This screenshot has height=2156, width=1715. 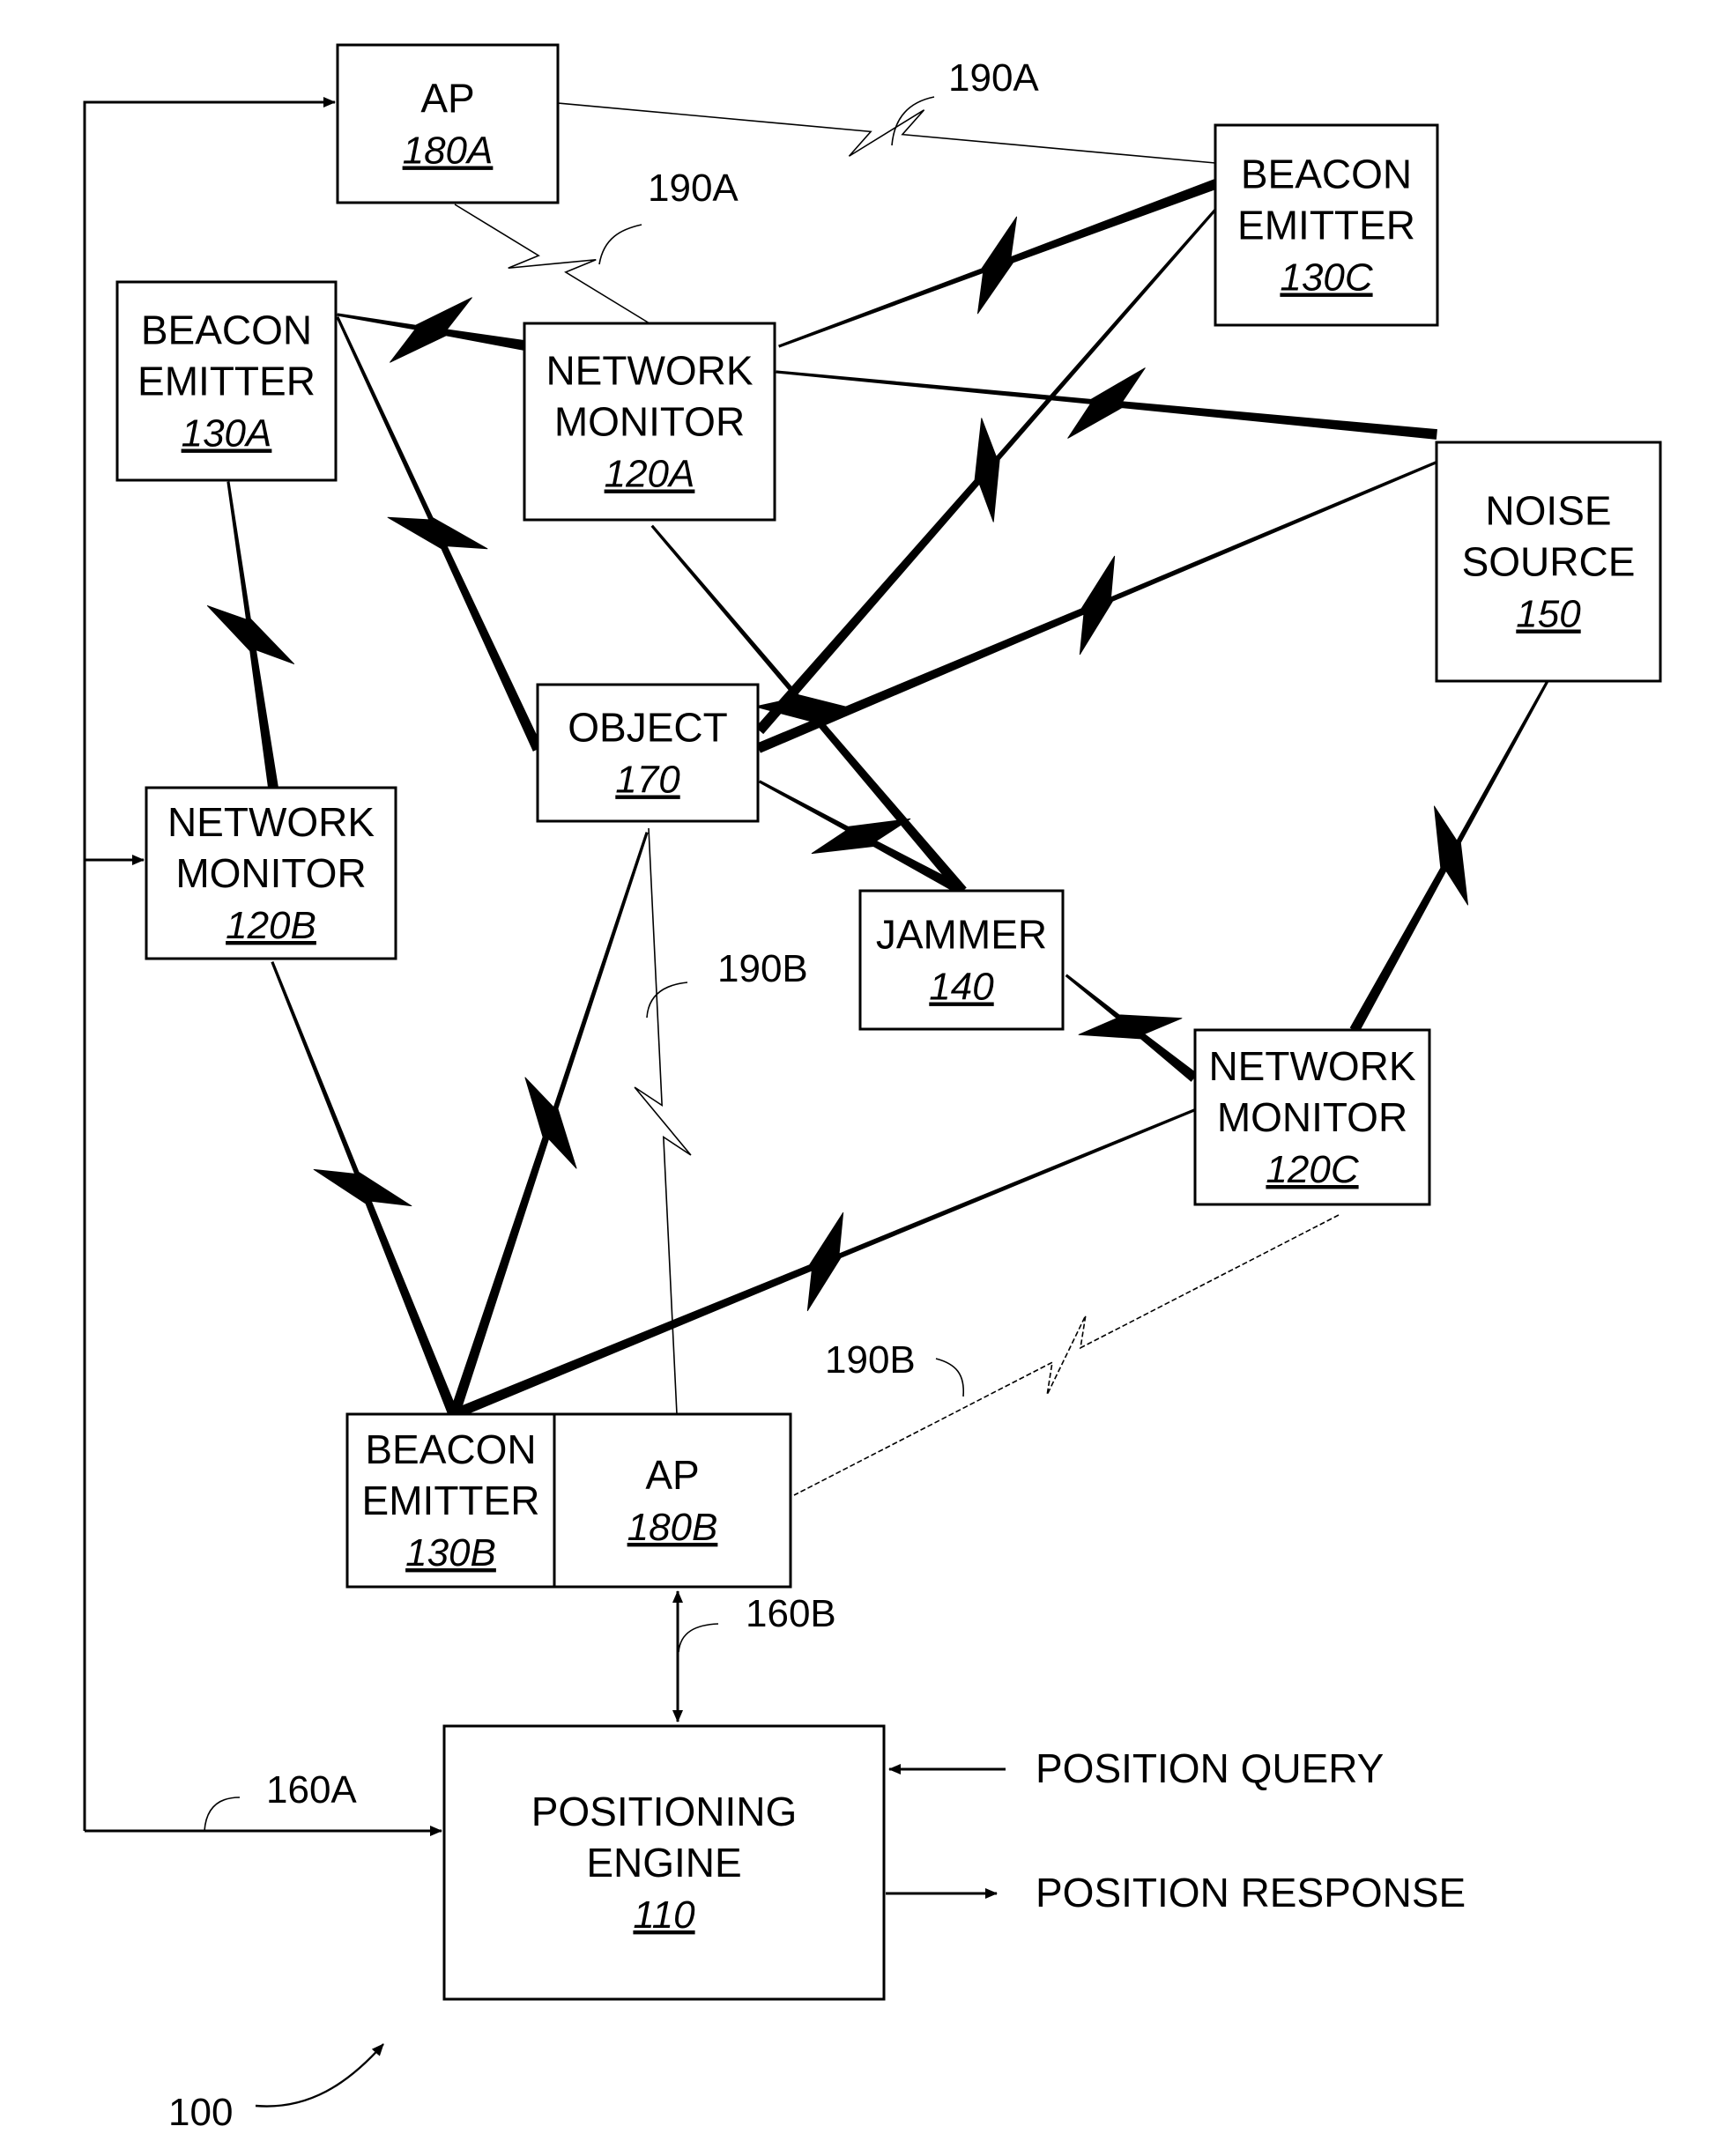 I want to click on node-reference-number: 130B, so click(x=450, y=1552).